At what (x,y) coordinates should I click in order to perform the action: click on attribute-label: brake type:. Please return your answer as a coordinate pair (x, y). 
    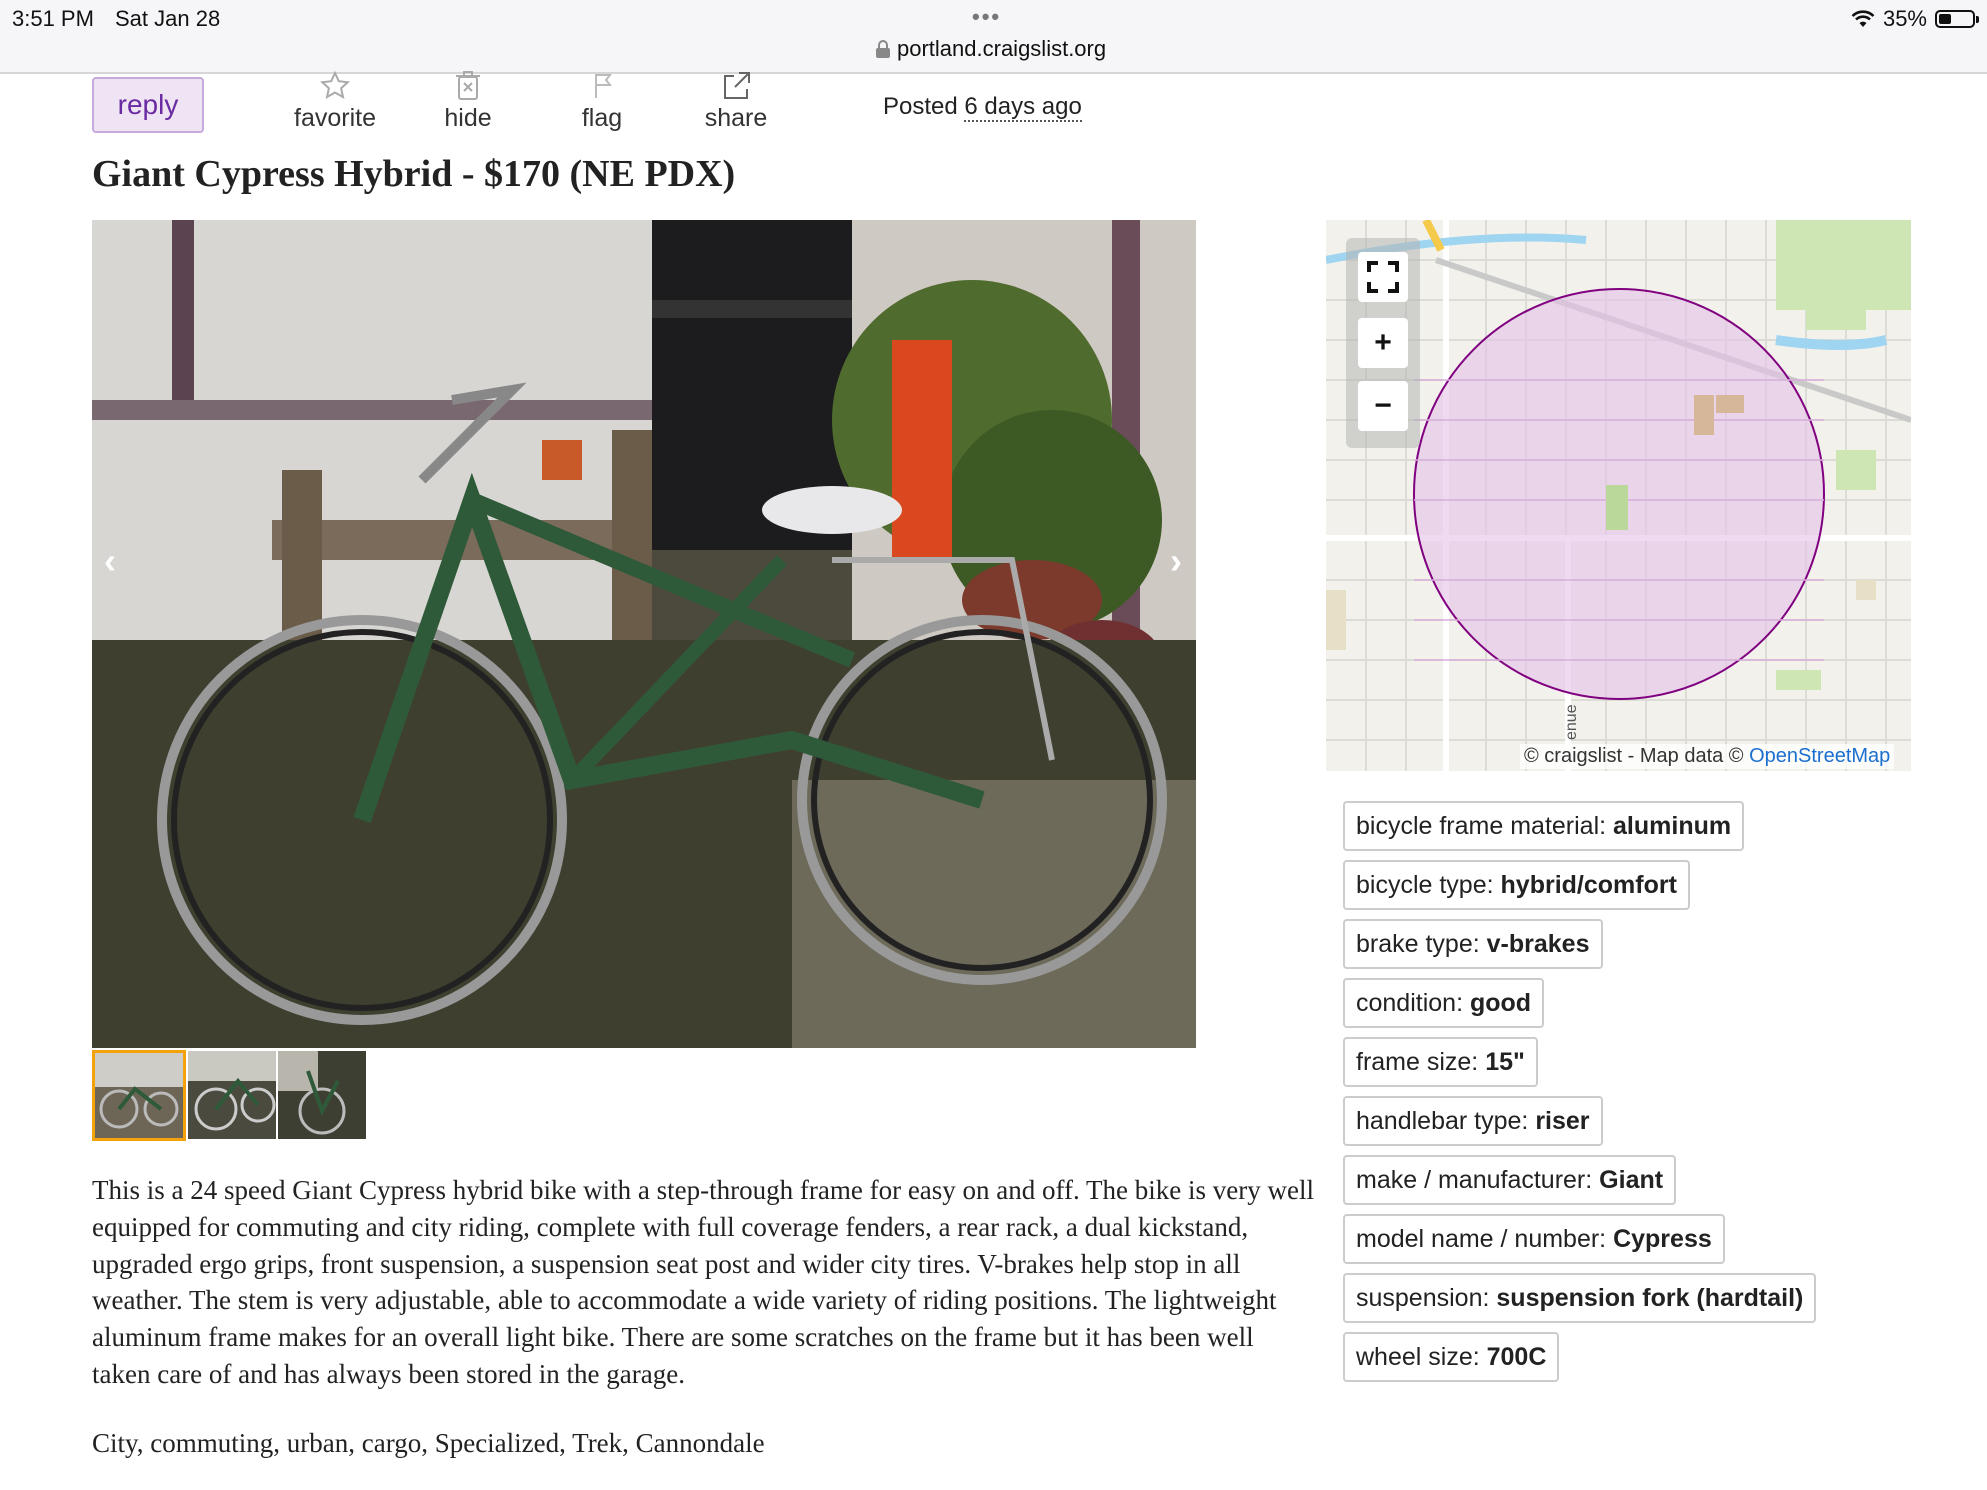
    Looking at the image, I should click on (1418, 944).